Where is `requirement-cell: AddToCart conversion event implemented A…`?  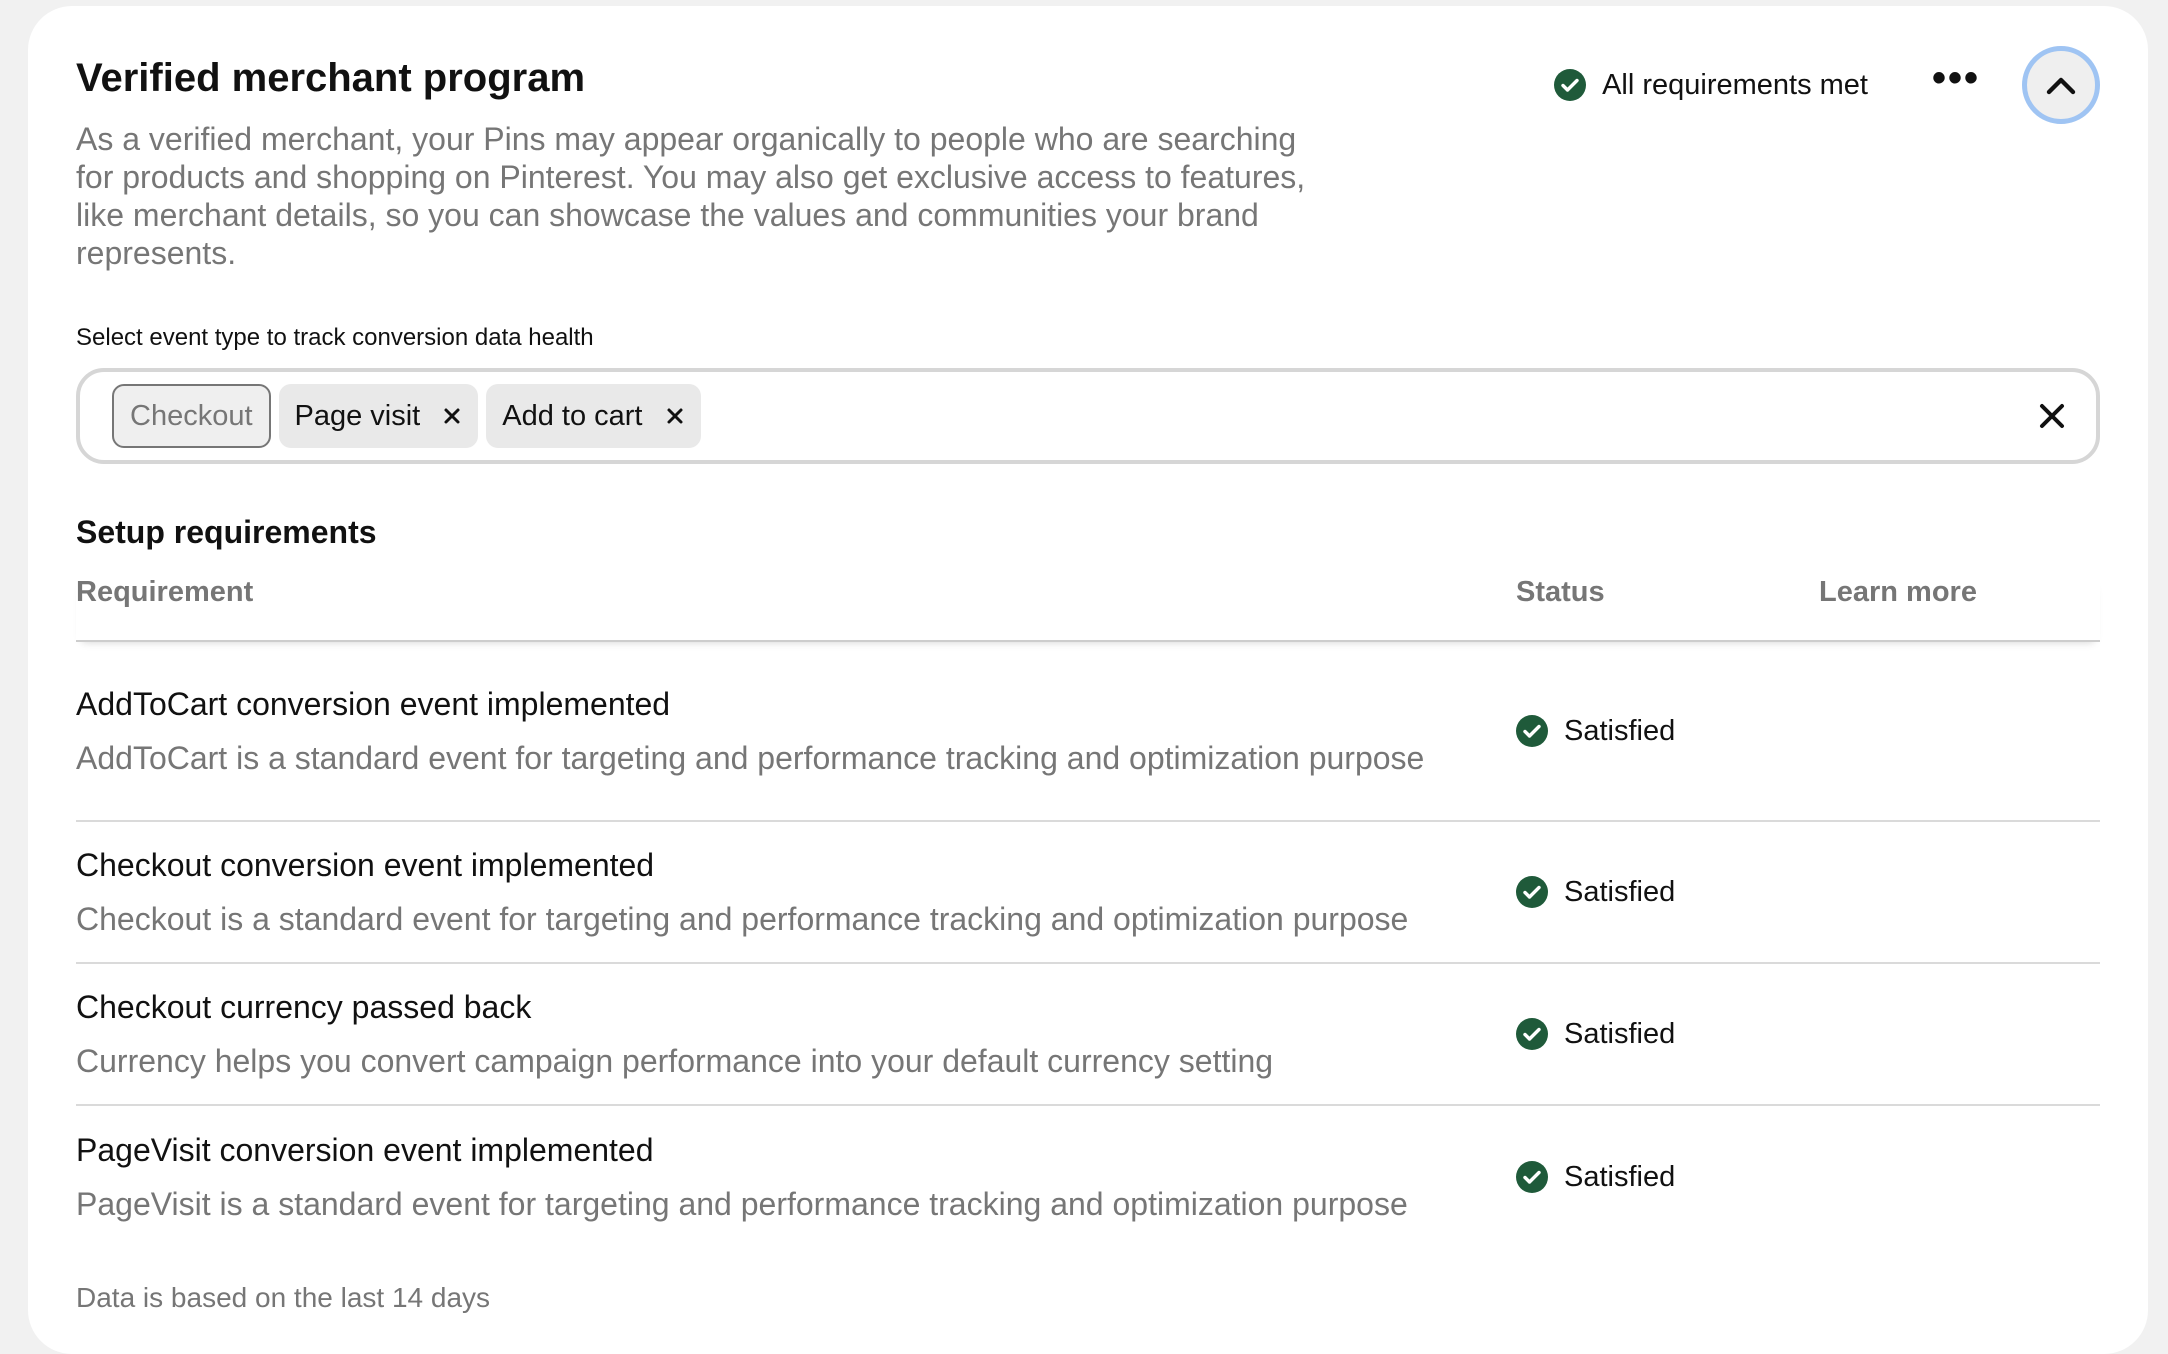
requirement-cell: AddToCart conversion event implemented A… is located at coordinates (796, 731).